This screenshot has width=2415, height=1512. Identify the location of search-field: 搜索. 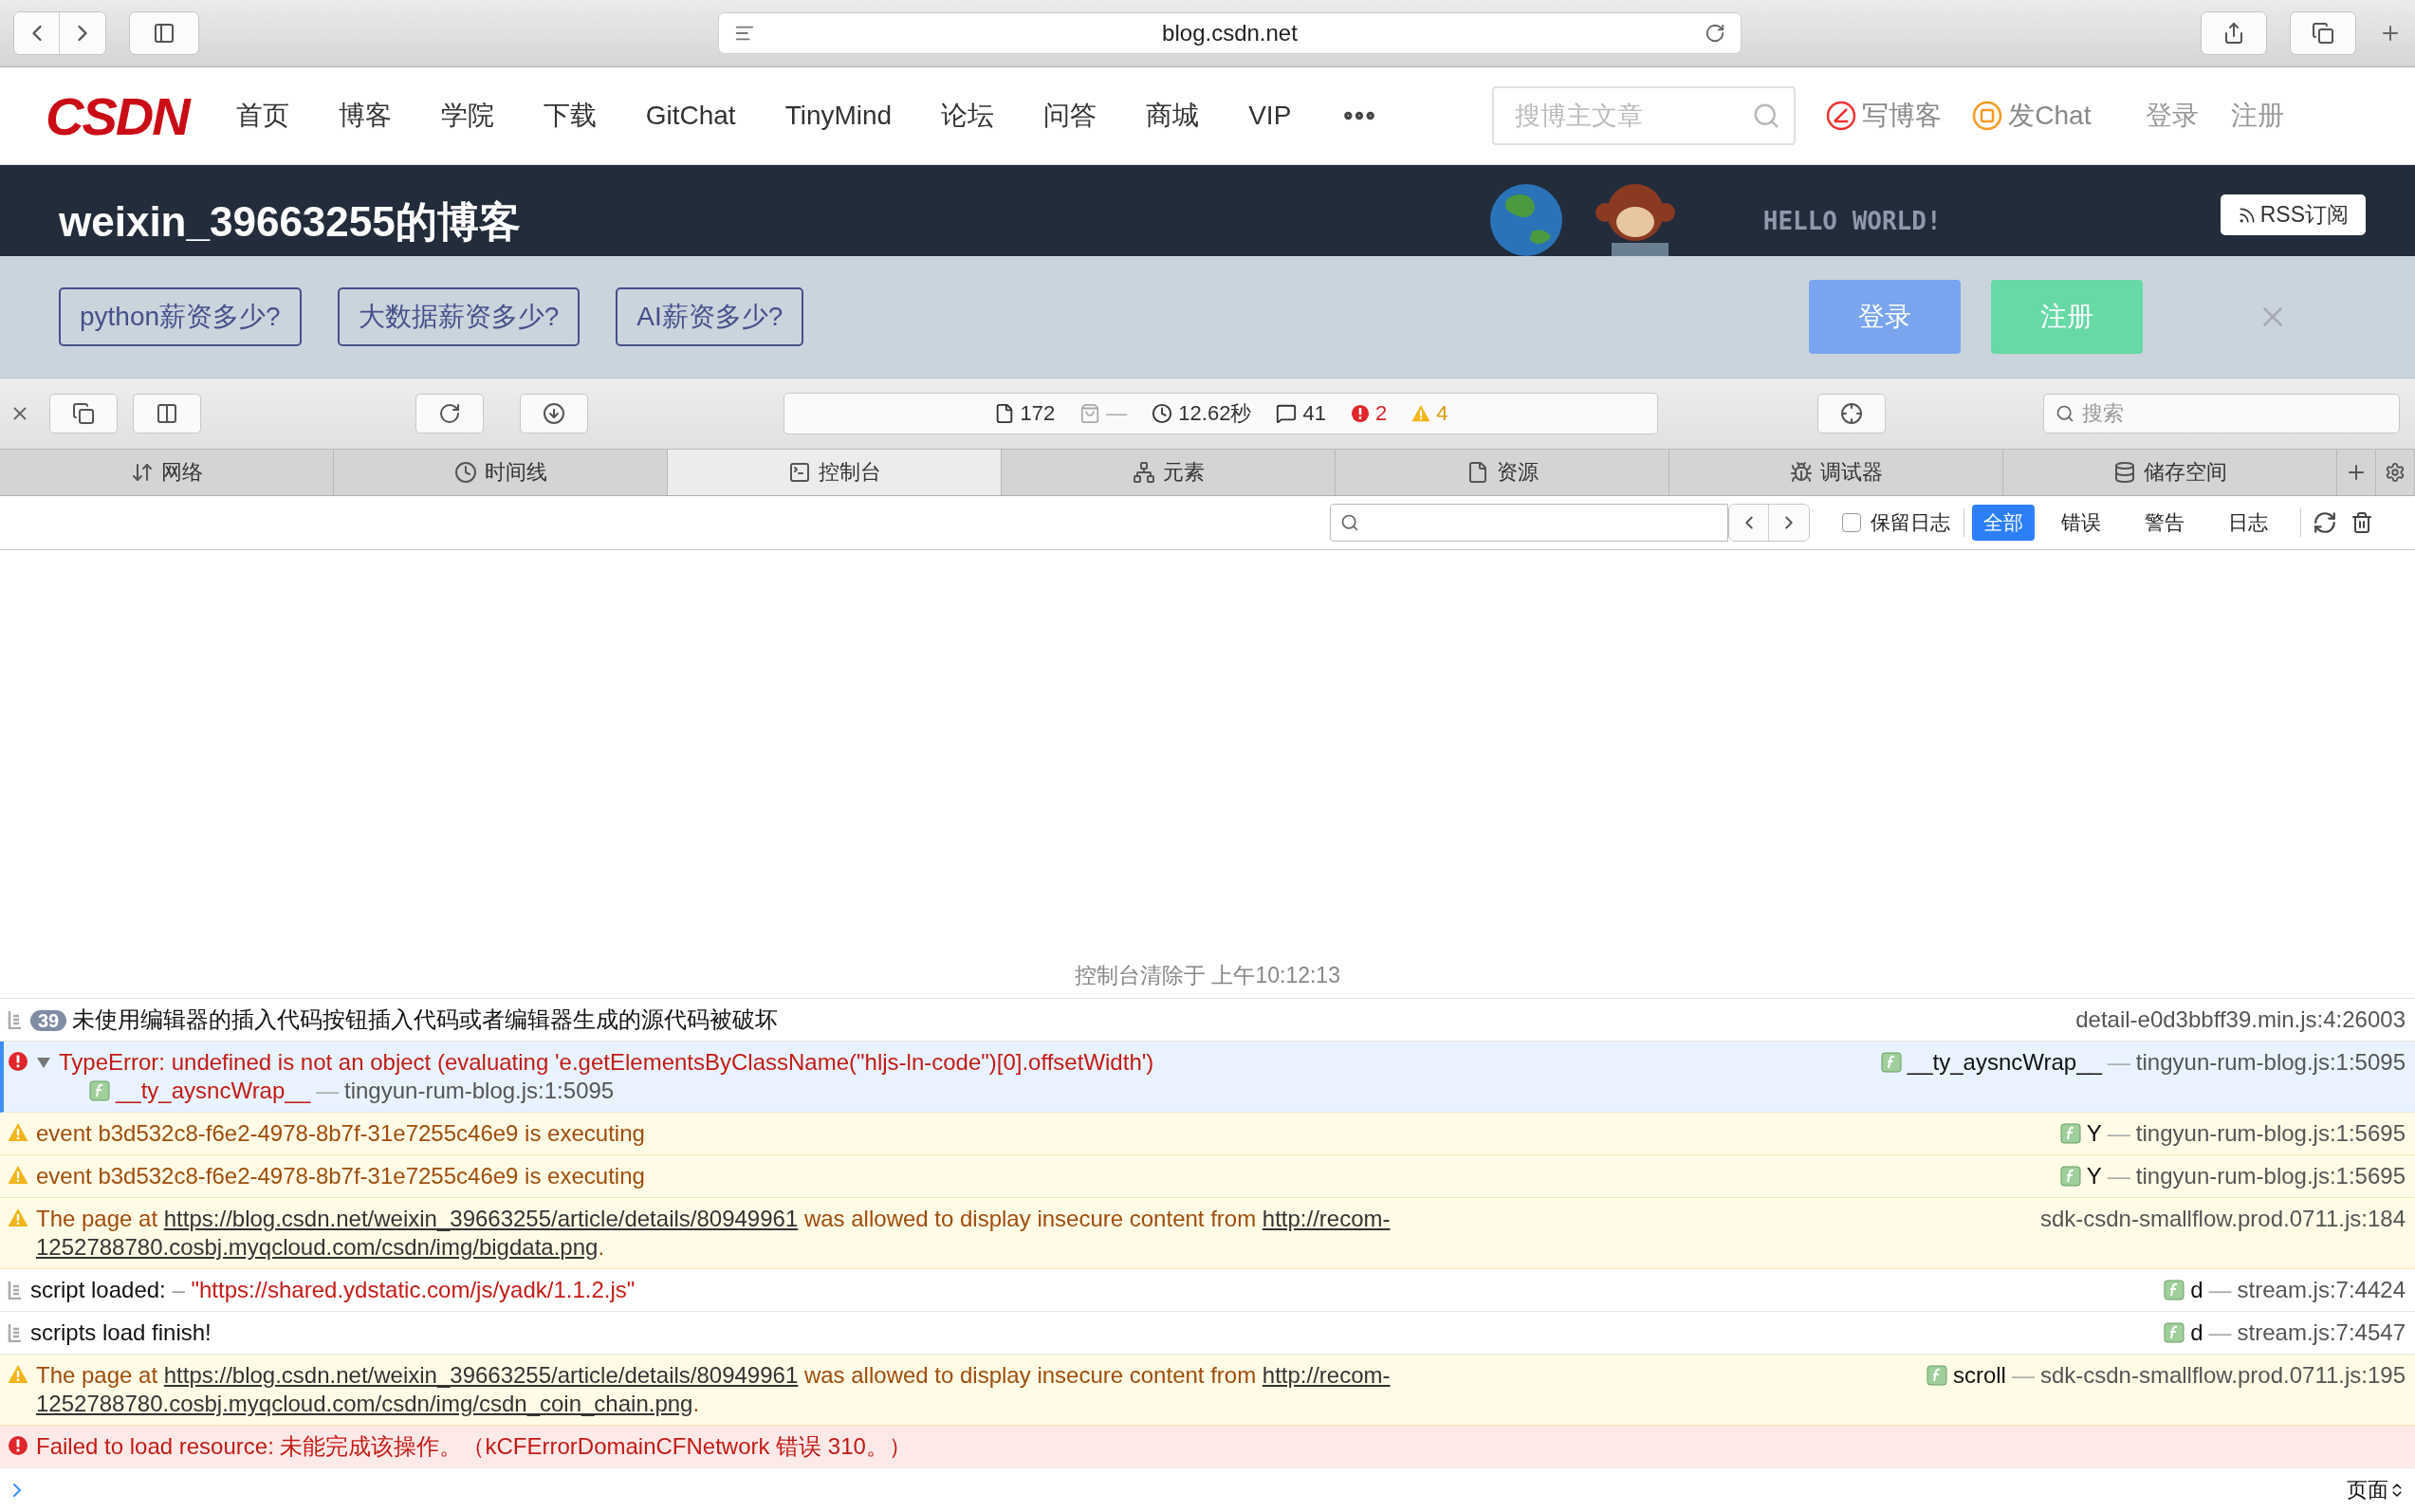
(2221, 413).